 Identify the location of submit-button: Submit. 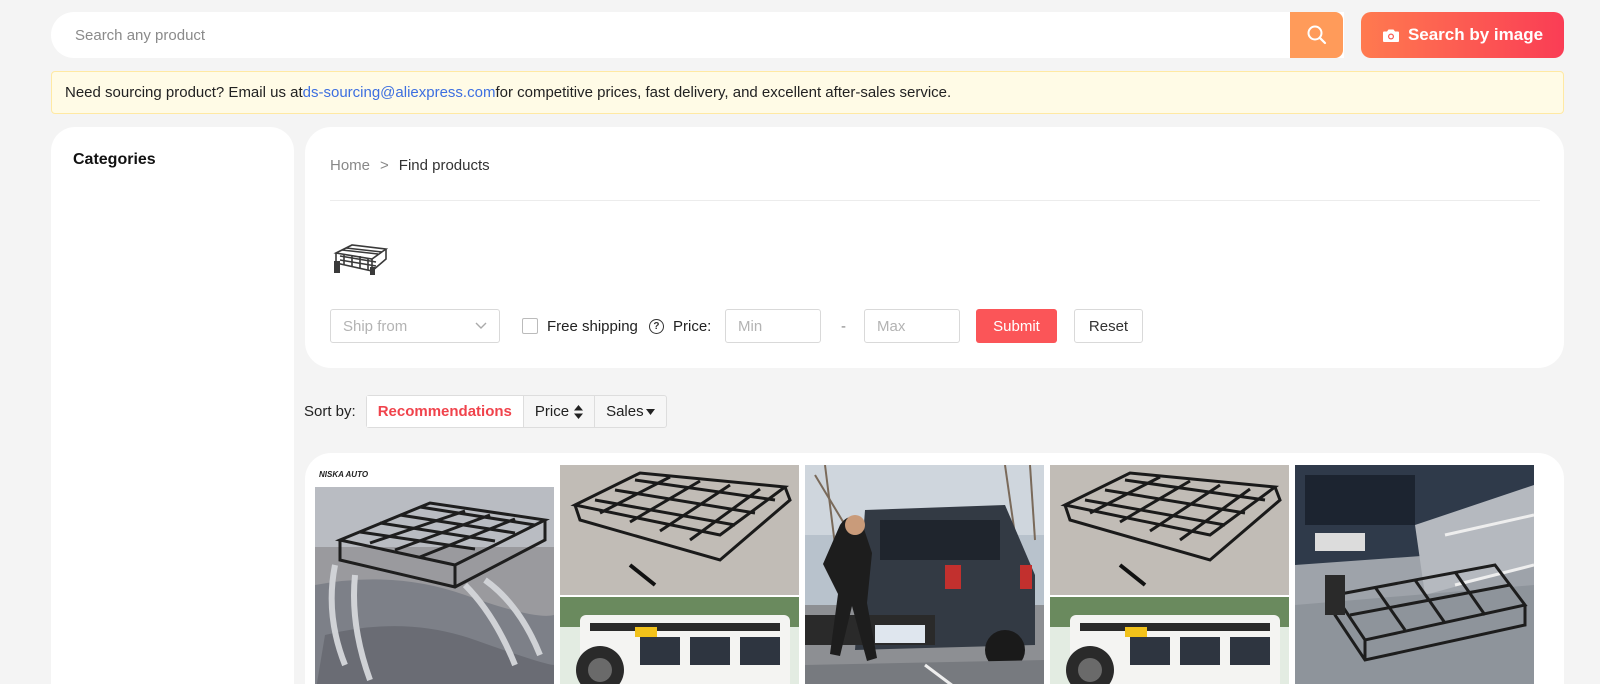
(1016, 326).